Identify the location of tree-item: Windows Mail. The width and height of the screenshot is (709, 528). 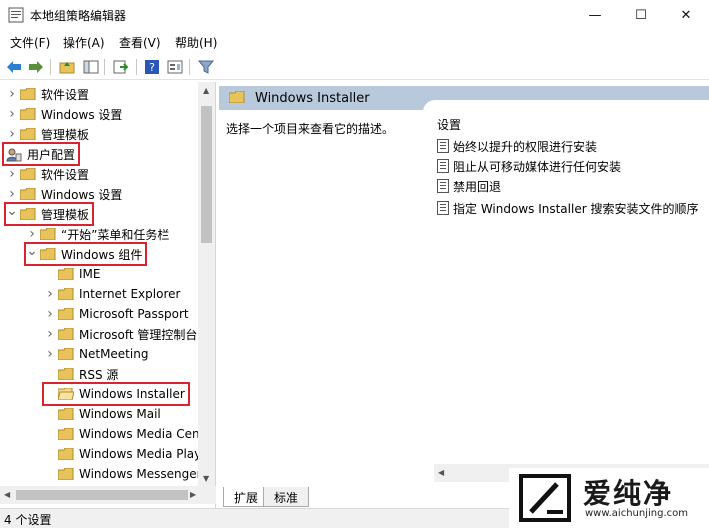
(102, 414).